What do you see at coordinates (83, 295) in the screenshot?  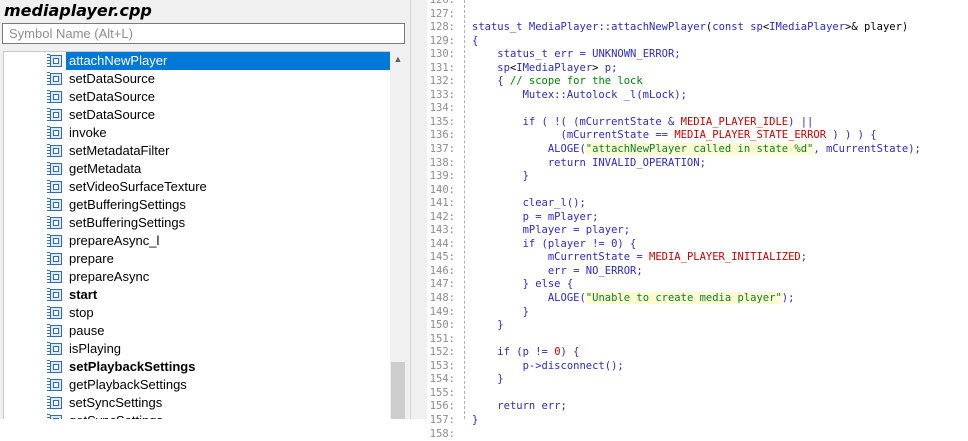 I see `symbol-label: start` at bounding box center [83, 295].